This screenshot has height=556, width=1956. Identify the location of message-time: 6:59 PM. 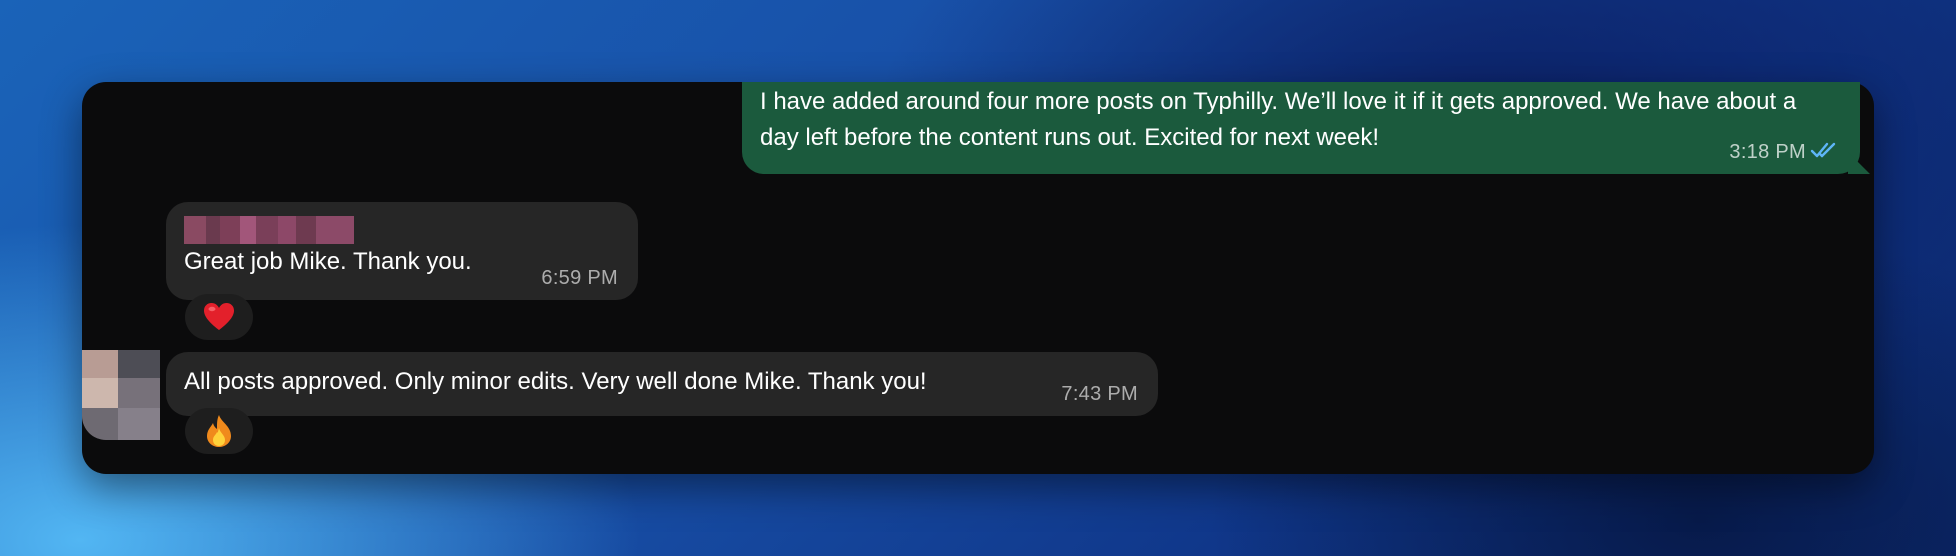
(579, 278).